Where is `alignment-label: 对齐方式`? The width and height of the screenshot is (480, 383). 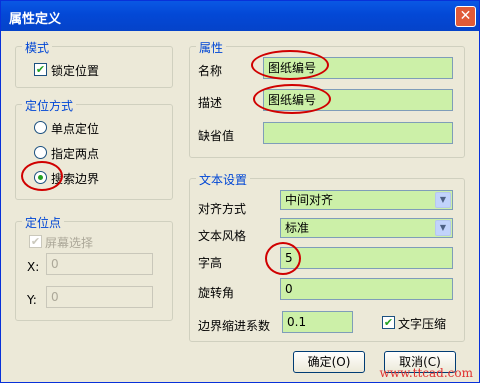 alignment-label: 对齐方式 is located at coordinates (222, 209).